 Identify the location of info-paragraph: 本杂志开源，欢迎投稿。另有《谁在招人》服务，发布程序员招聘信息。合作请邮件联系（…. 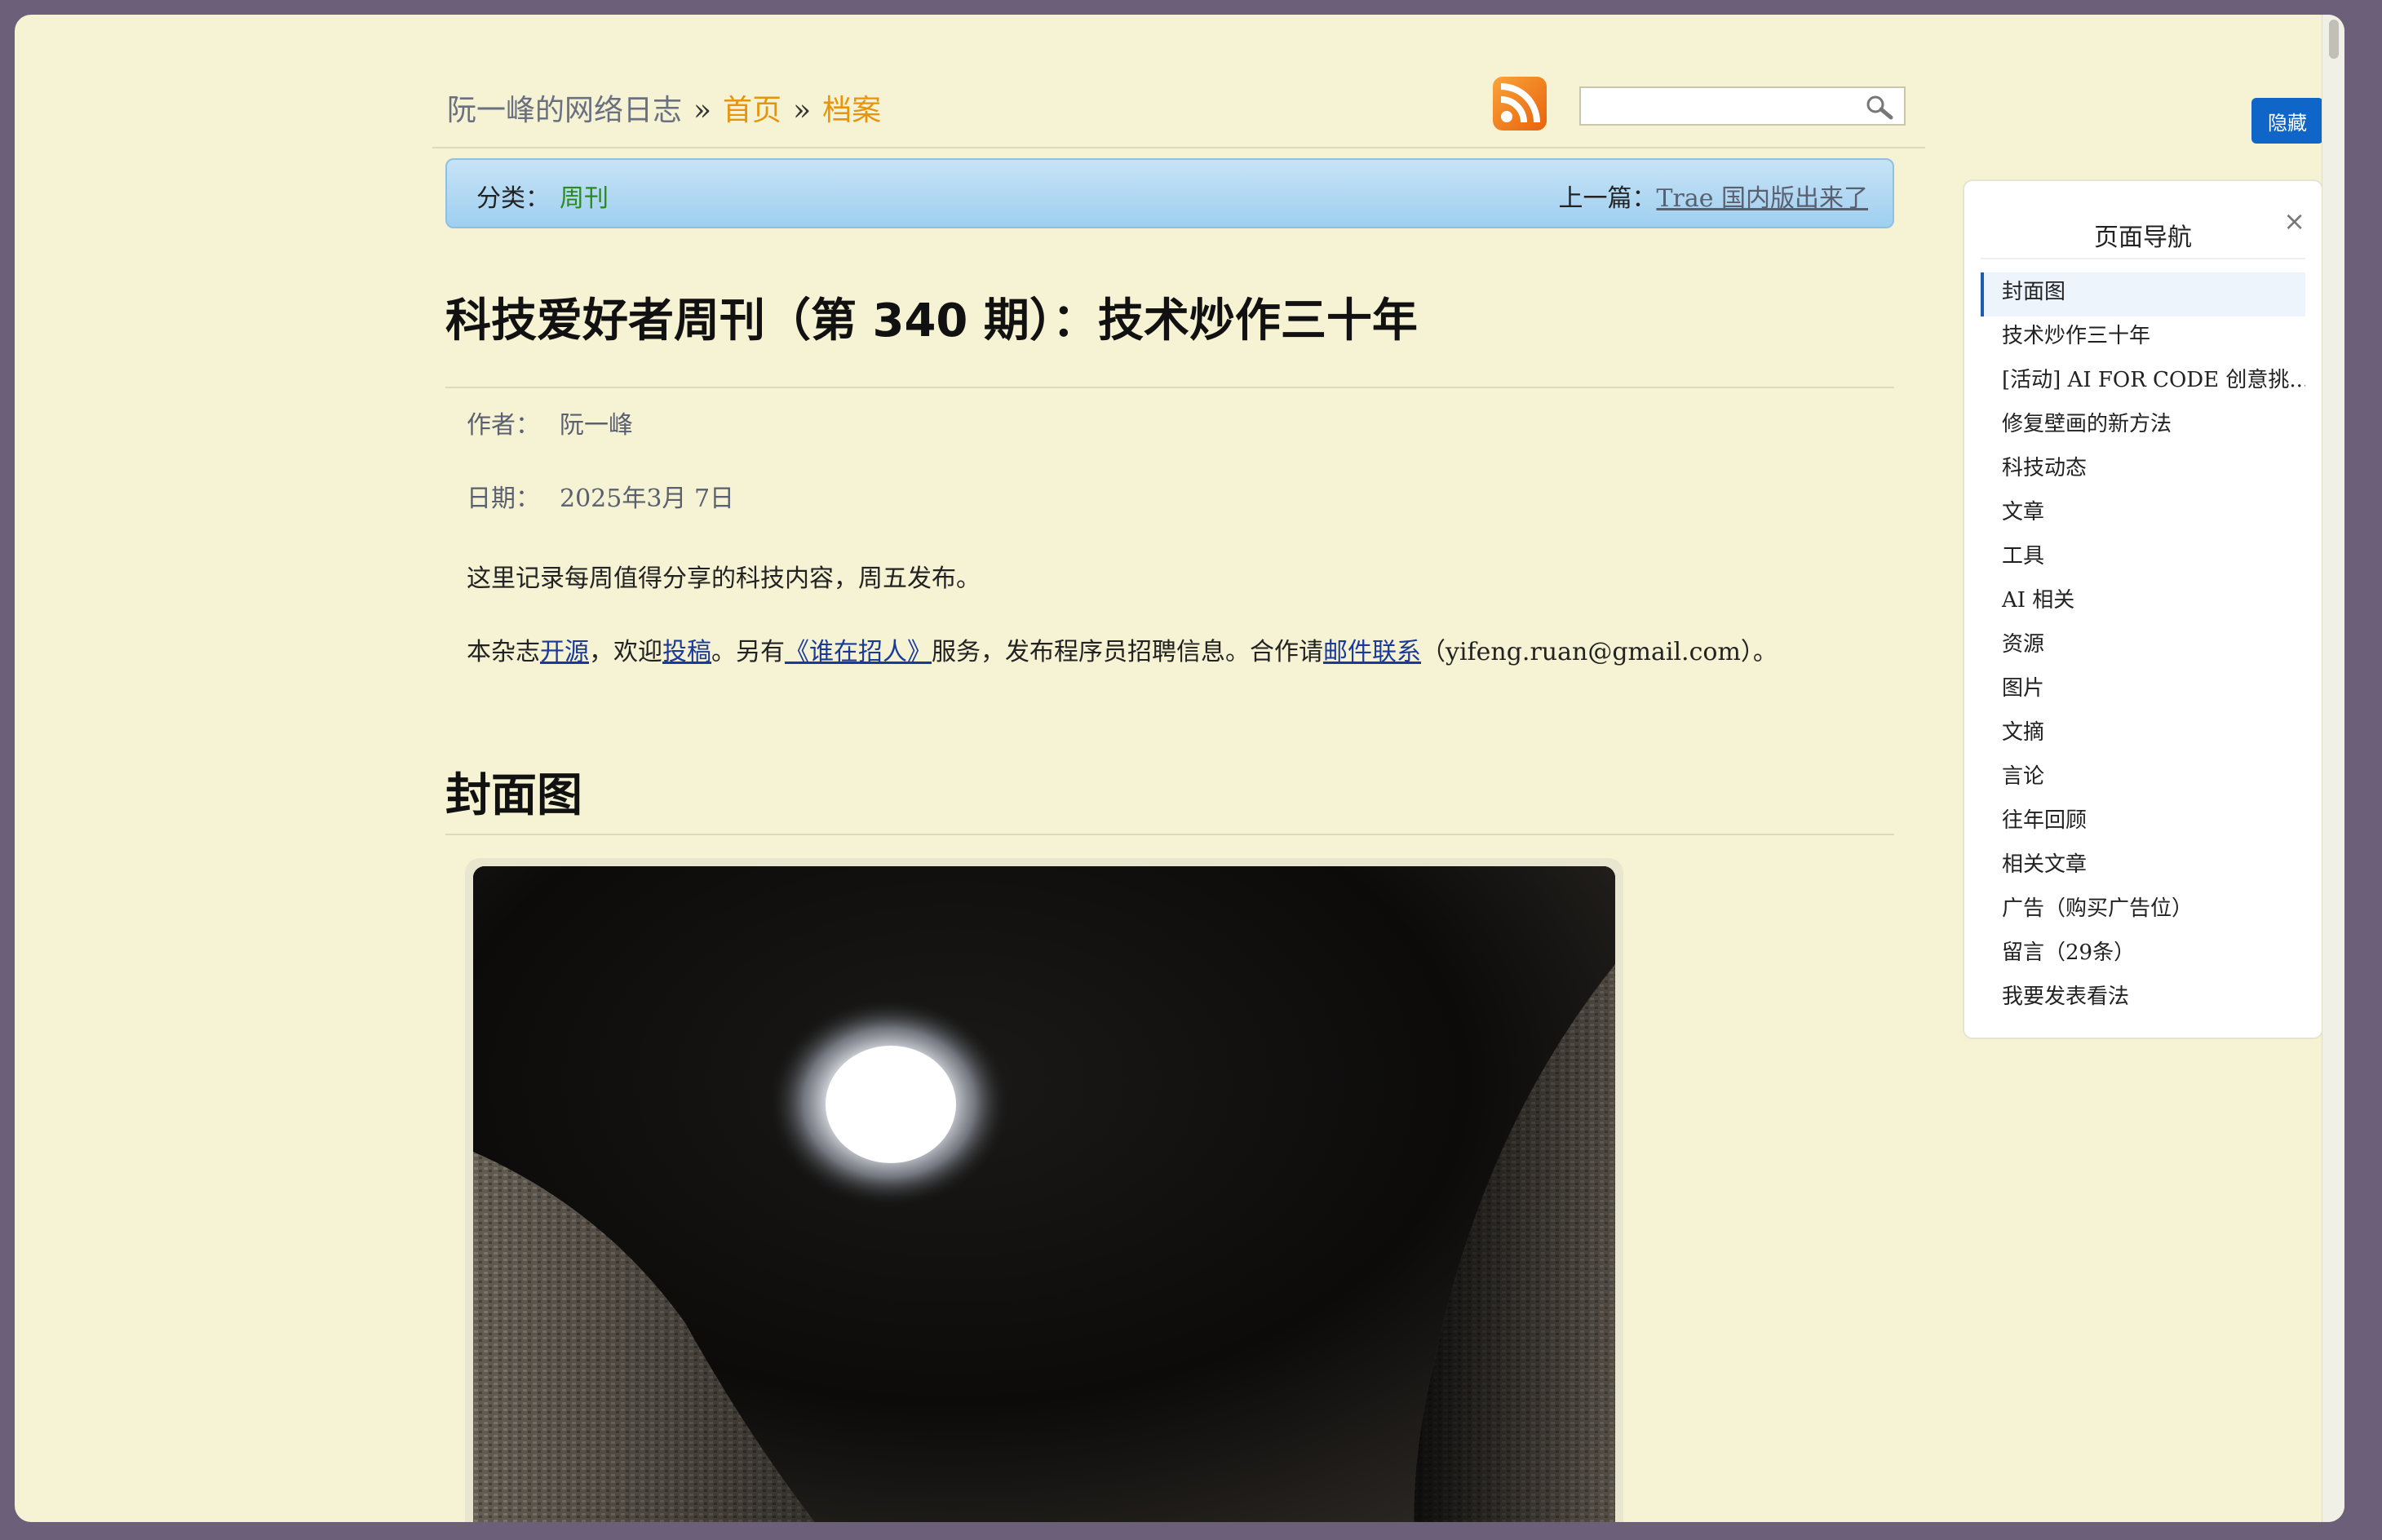
(1122, 649).